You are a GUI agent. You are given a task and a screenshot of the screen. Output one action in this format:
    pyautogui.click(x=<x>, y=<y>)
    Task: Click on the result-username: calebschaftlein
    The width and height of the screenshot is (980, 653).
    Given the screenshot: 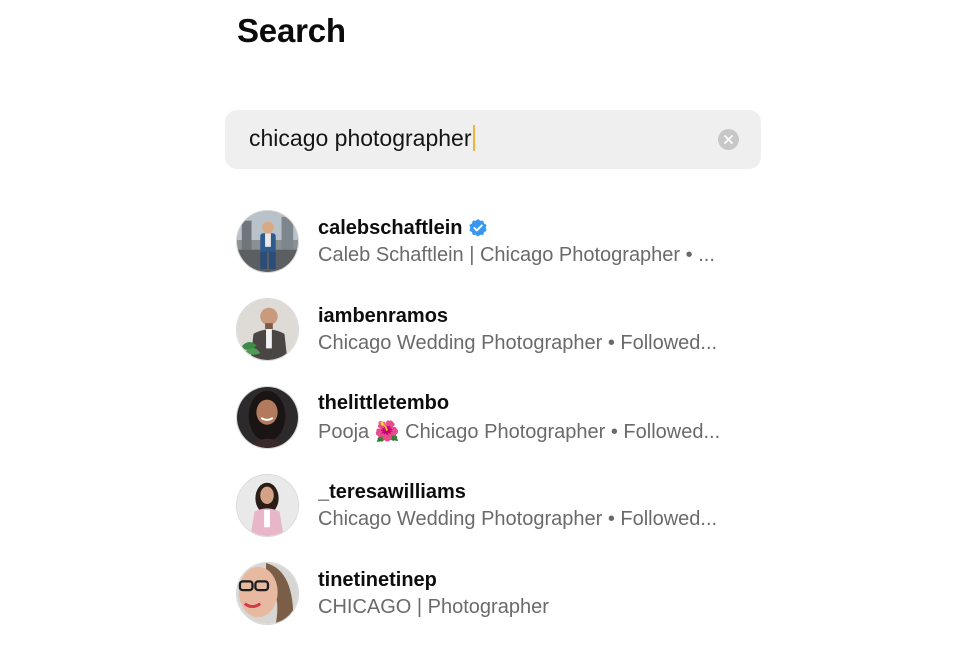 What is the action you would take?
    pyautogui.click(x=390, y=227)
    